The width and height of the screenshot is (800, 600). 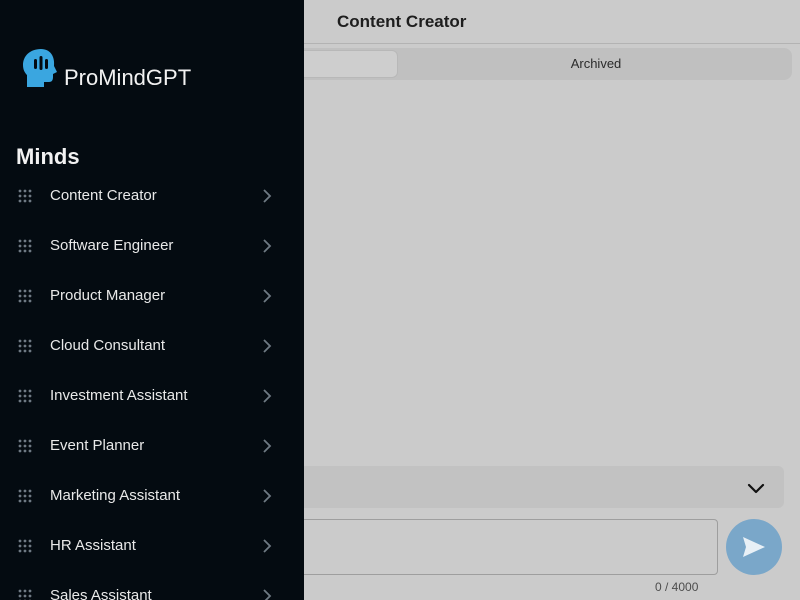 What do you see at coordinates (108, 295) in the screenshot?
I see `sidebar-item-label: Product Manager` at bounding box center [108, 295].